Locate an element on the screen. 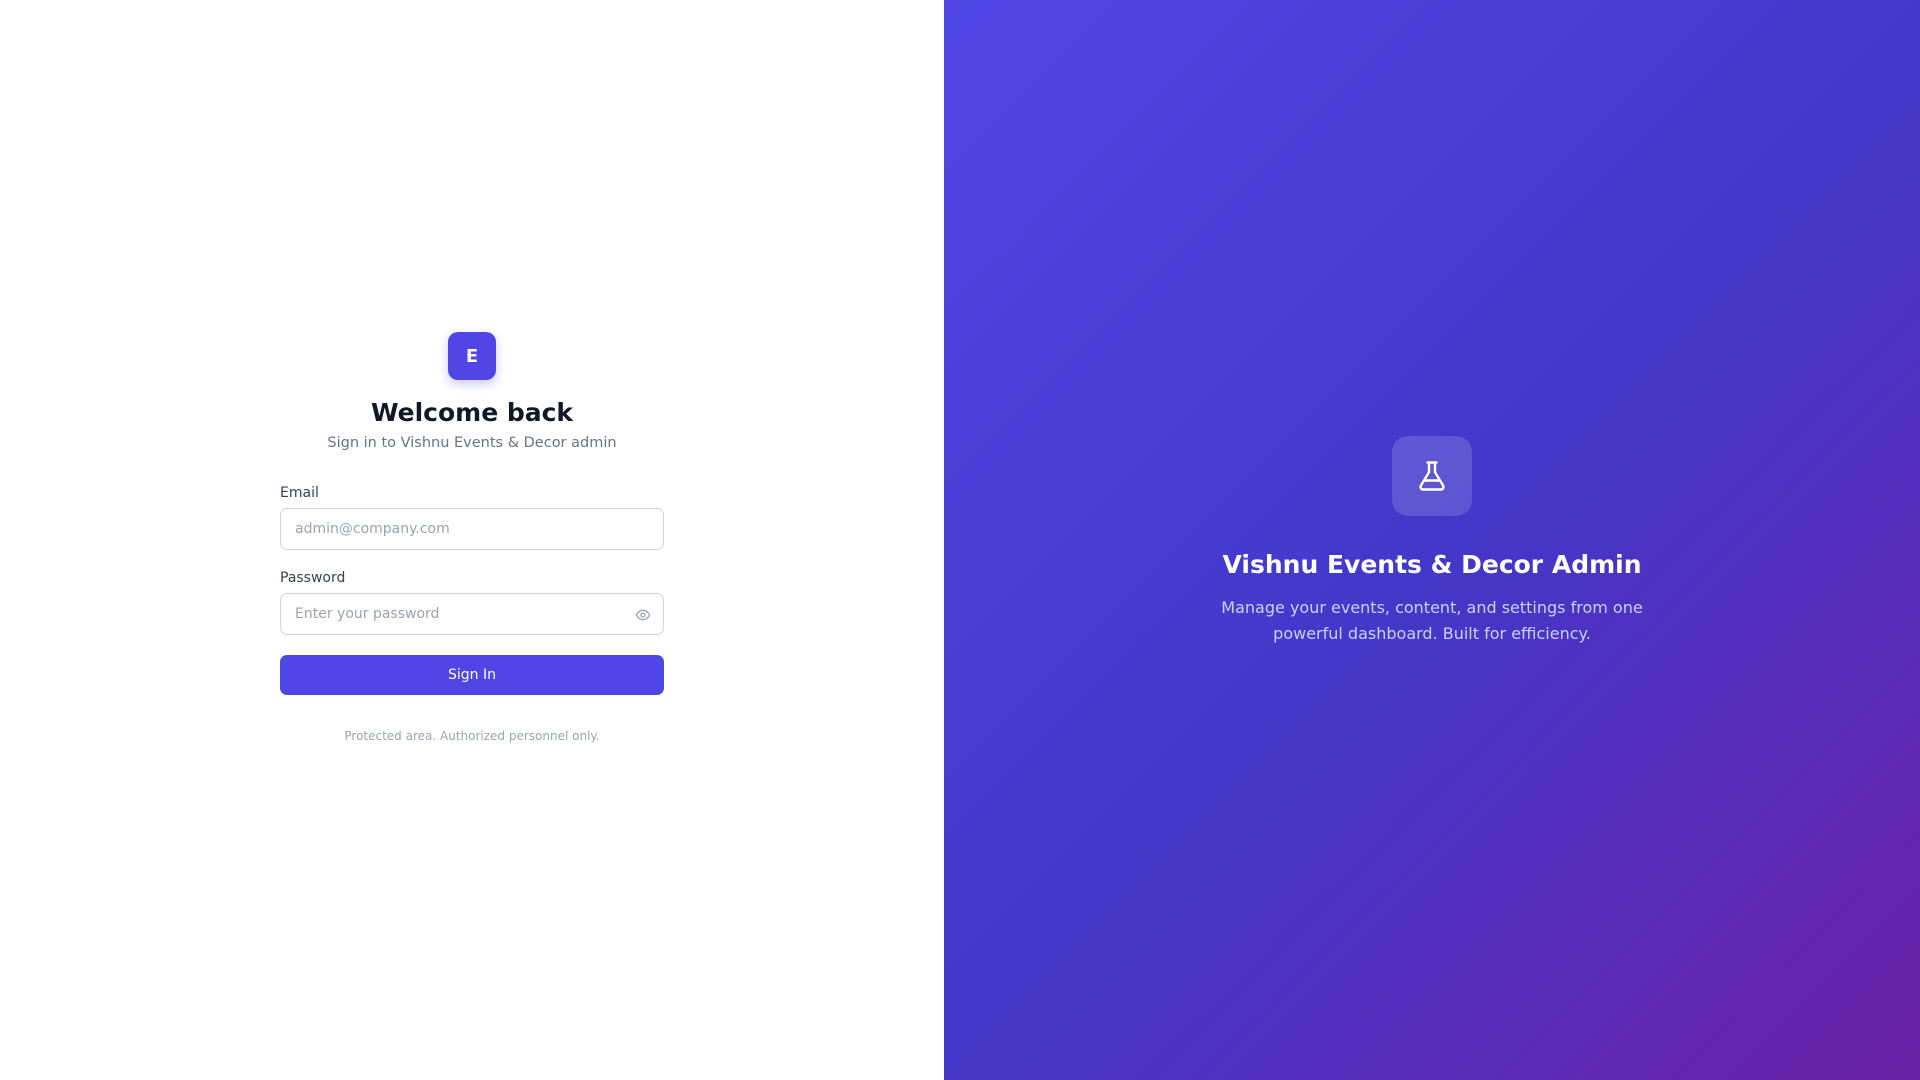 The width and height of the screenshot is (1920, 1080). password-field-group: Password is located at coordinates (472, 602).